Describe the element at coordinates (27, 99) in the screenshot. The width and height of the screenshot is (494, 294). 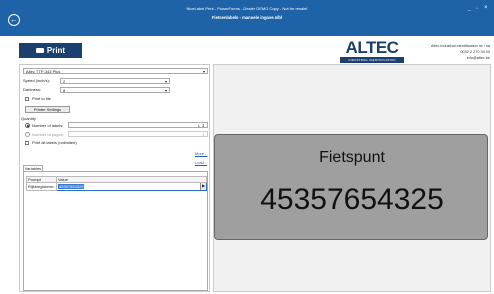
I see `print-to-file-checkbox` at that location.